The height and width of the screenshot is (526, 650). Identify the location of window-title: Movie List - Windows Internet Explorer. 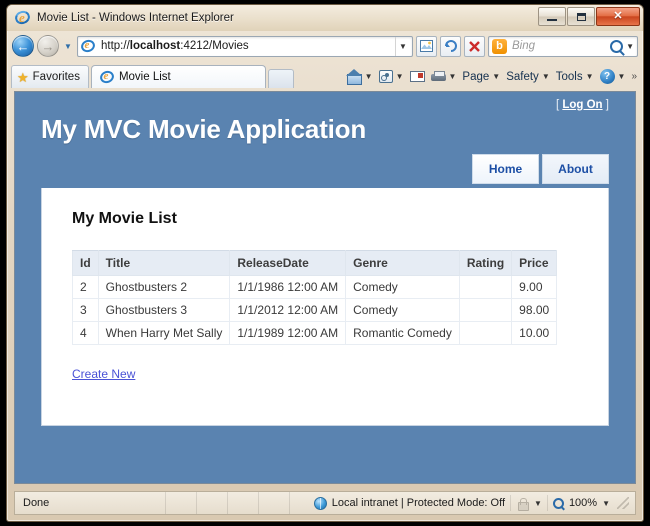
(135, 18).